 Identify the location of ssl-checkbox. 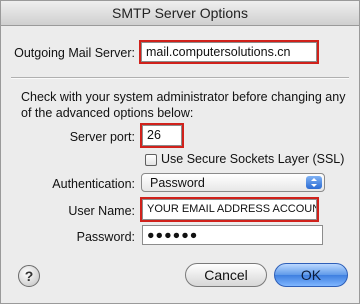
(151, 160).